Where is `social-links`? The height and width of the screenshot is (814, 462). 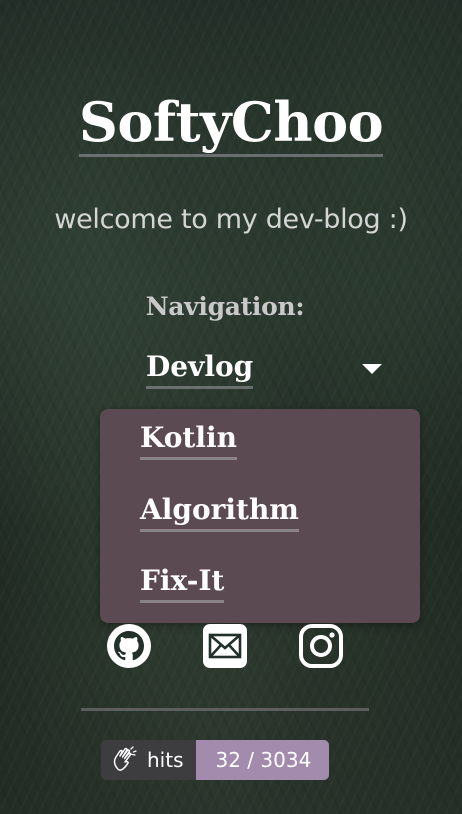
social-links is located at coordinates (231, 647).